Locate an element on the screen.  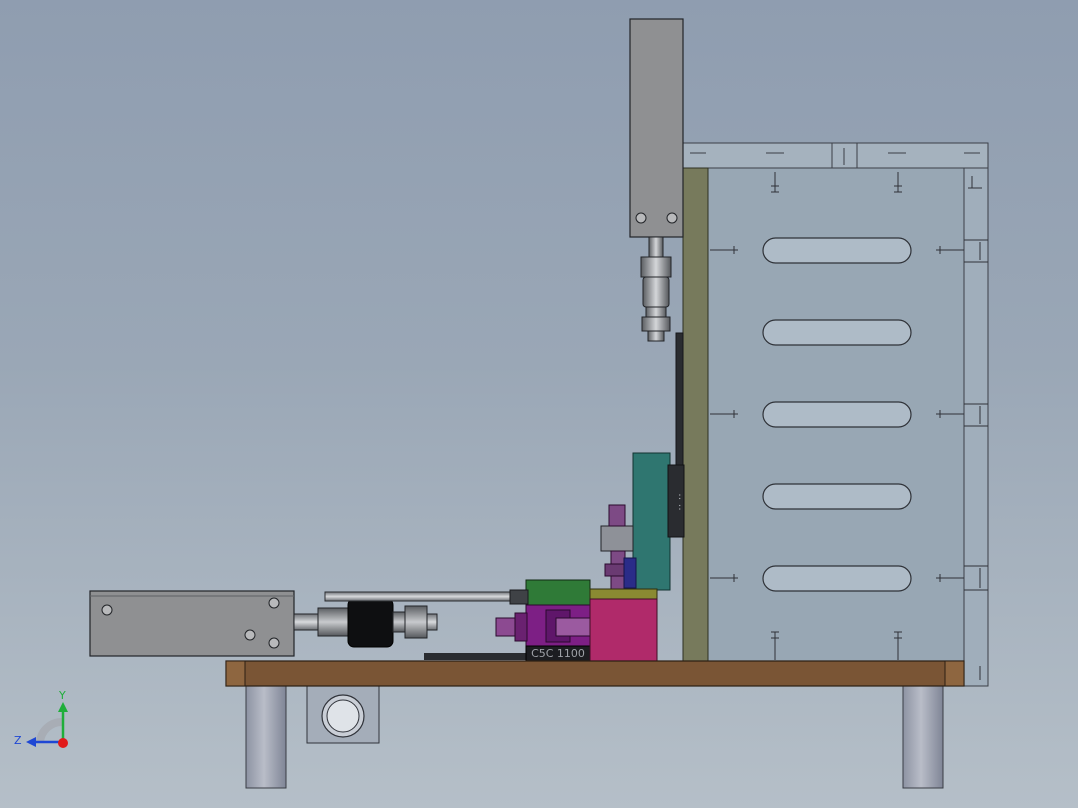
purple-cylinder-block: C5C 1100 is located at coordinates (543, 633).